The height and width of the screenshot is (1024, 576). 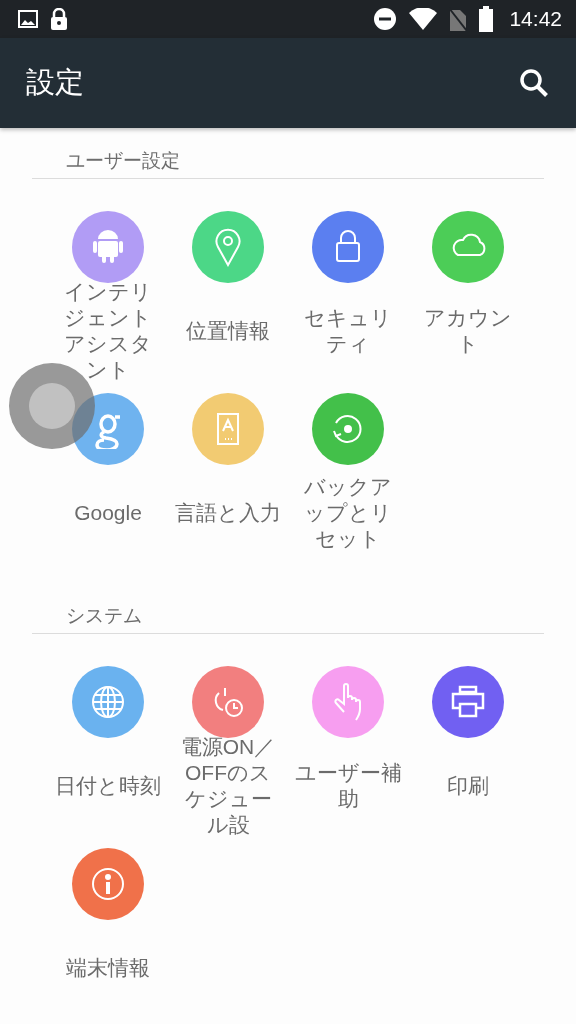 I want to click on wifi-icon, so click(x=423, y=19).